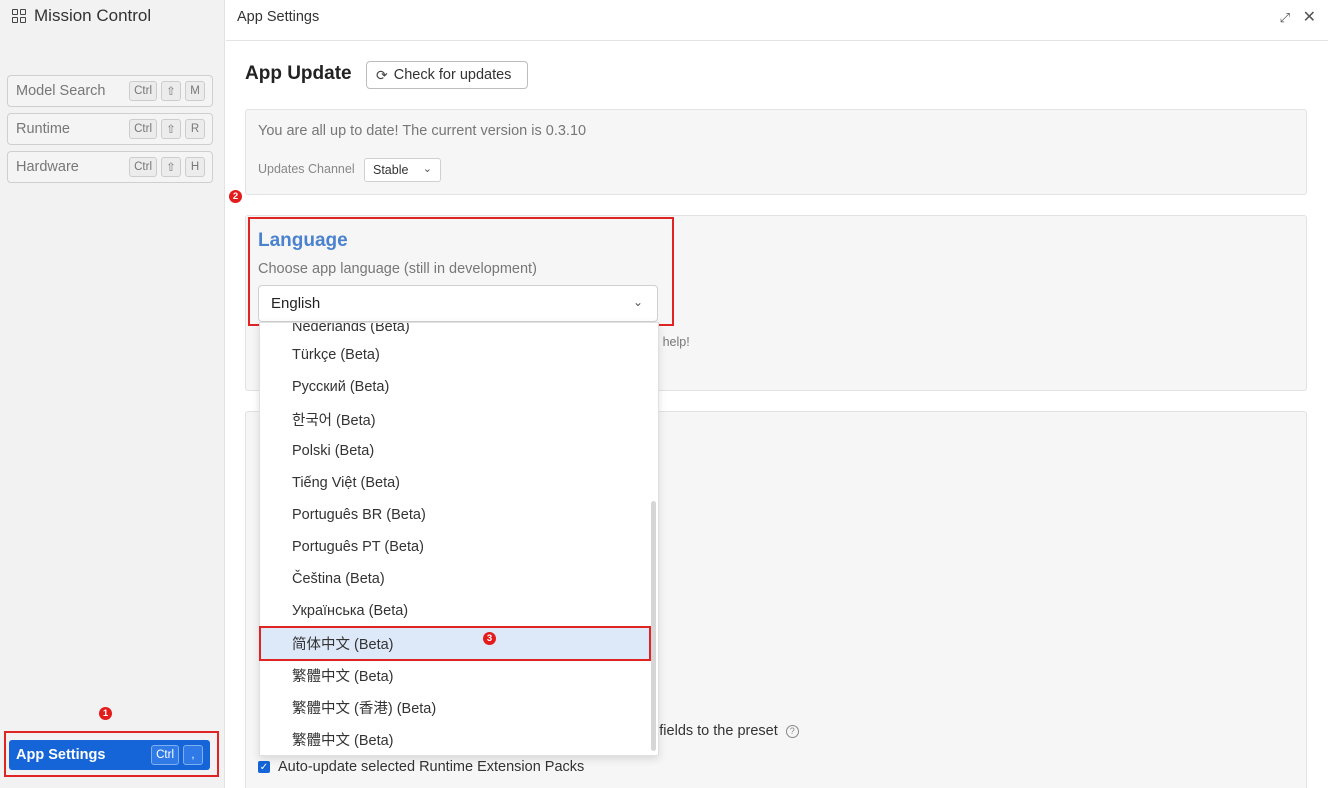 The width and height of the screenshot is (1328, 788). Describe the element at coordinates (456, 387) in the screenshot. I see `language-option: Русский (Beta)` at that location.